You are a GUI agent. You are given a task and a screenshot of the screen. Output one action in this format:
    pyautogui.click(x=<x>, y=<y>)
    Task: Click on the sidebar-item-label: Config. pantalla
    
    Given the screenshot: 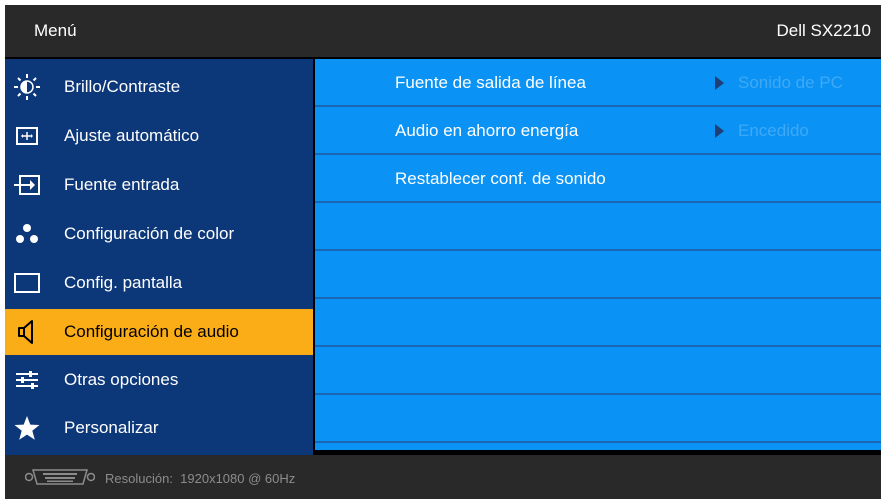 What is the action you would take?
    pyautogui.click(x=123, y=282)
    